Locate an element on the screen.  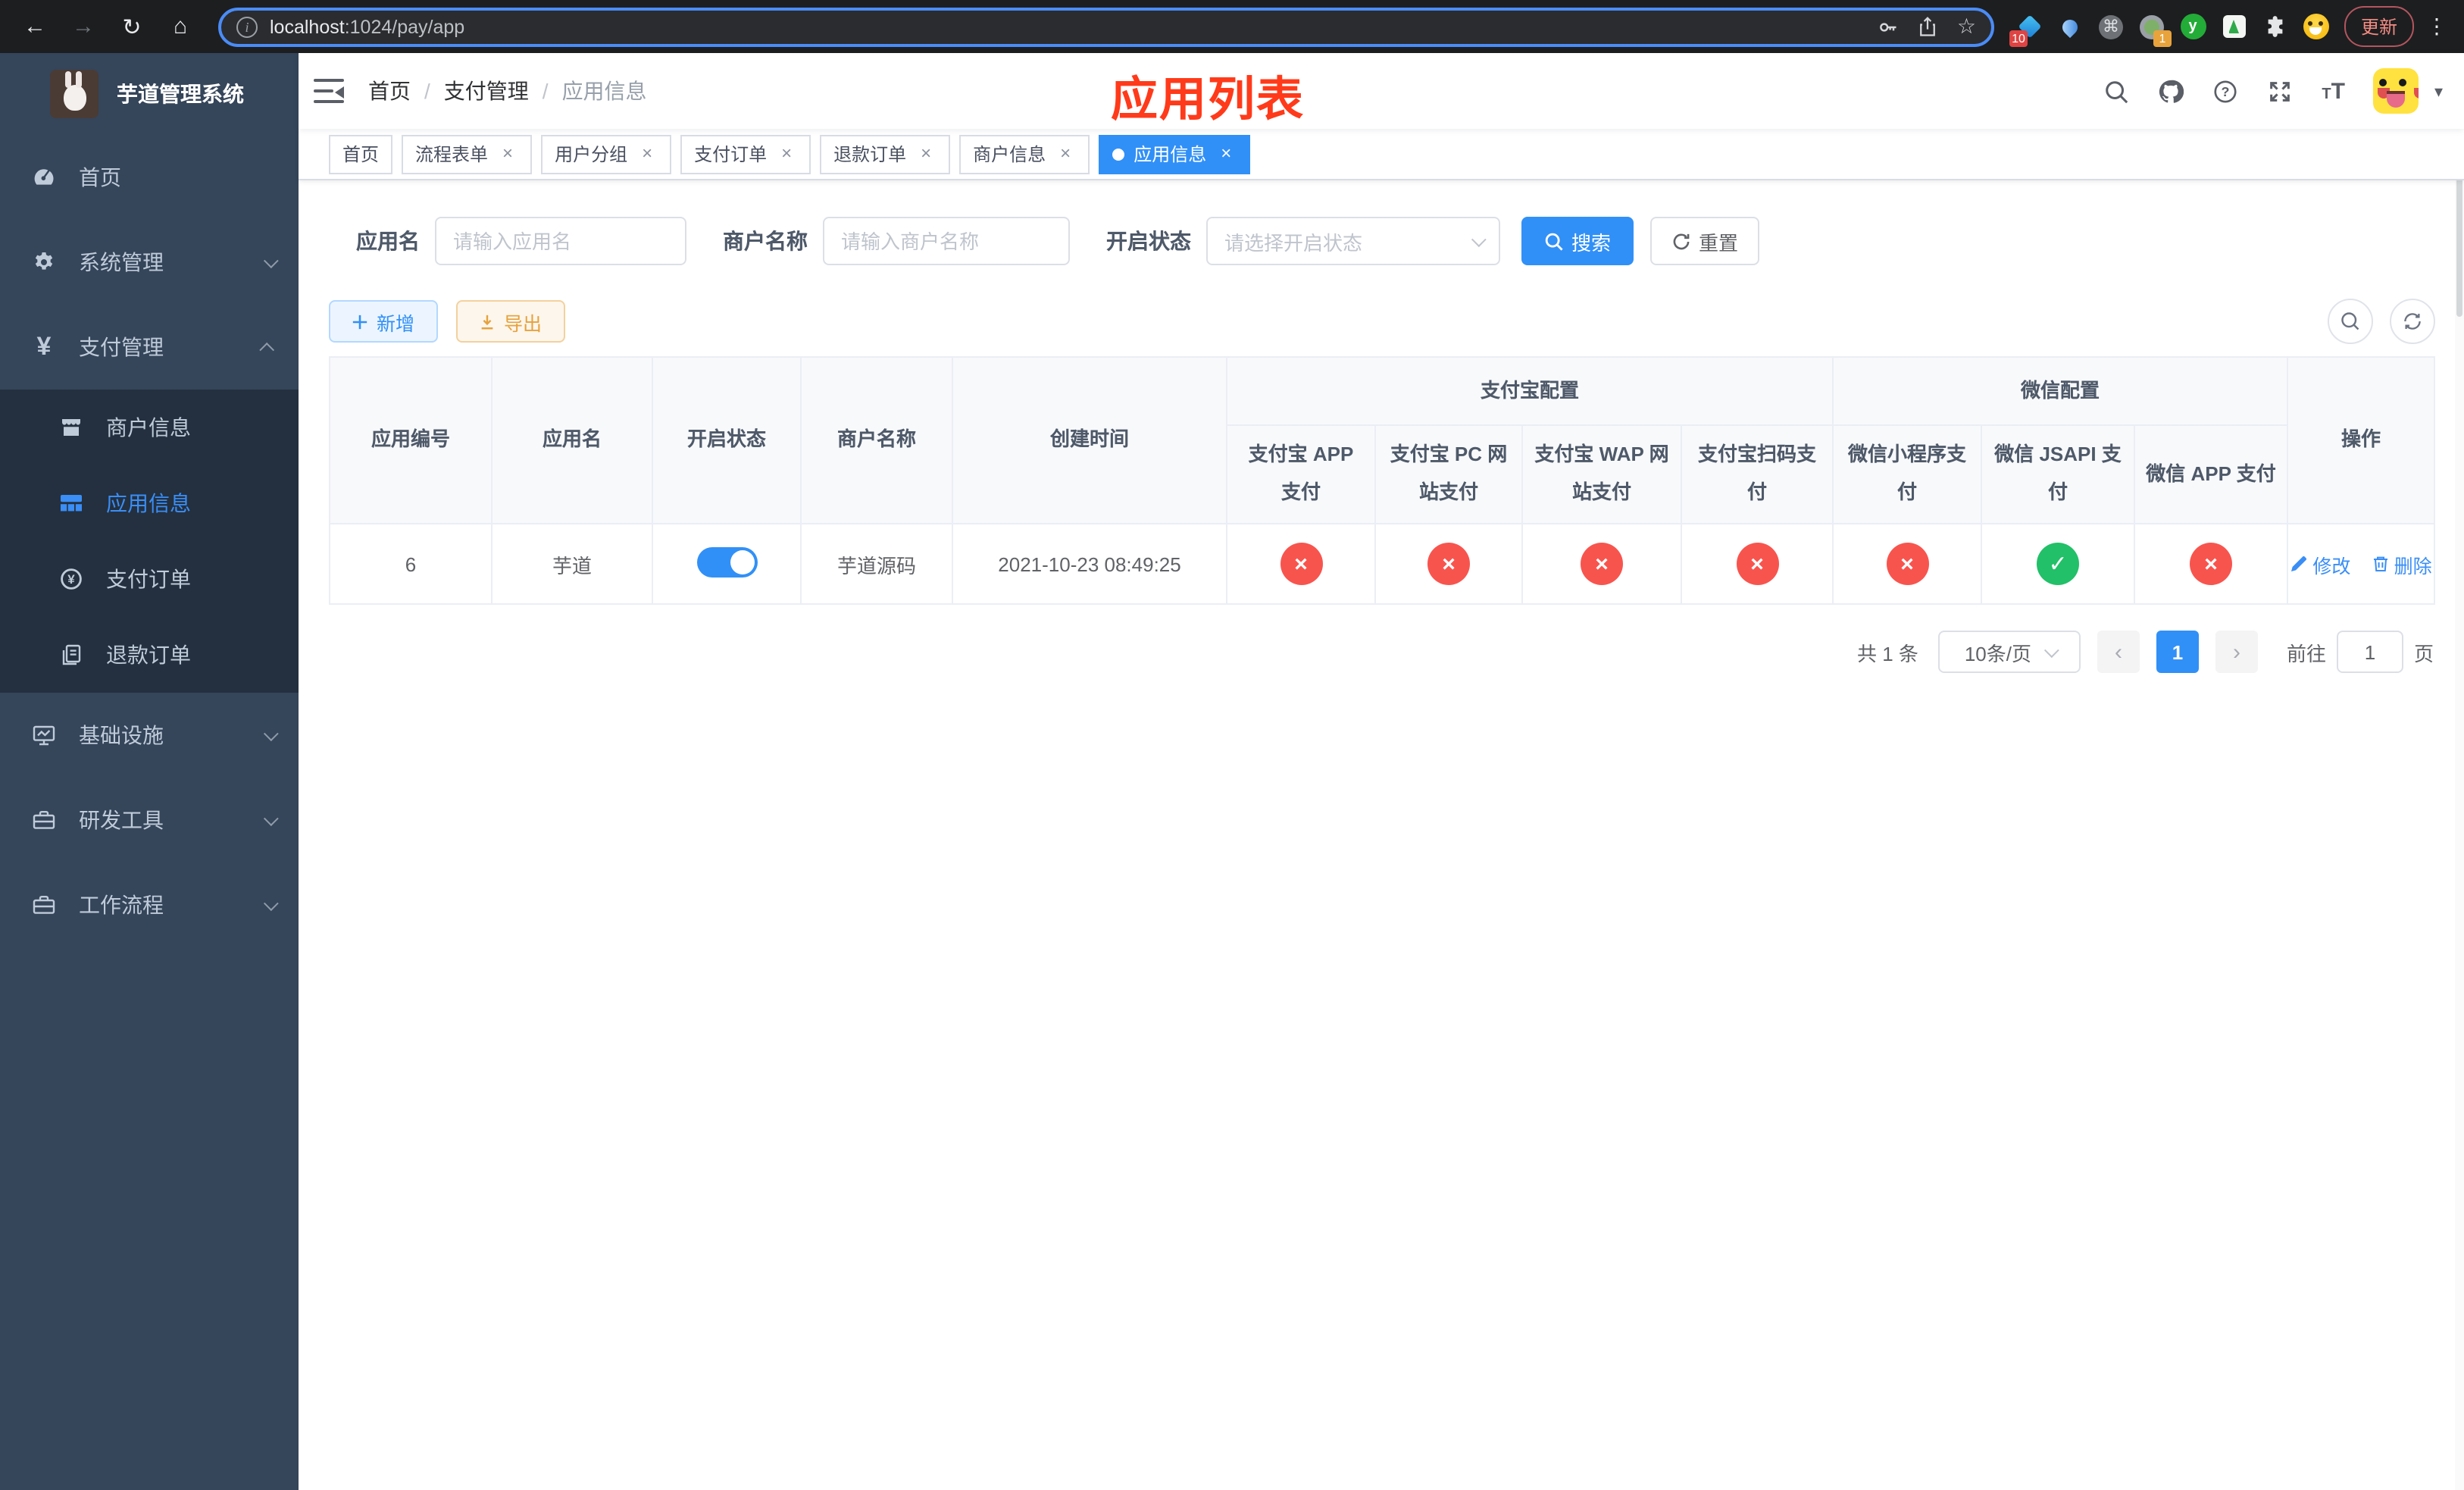
refresh-icon is located at coordinates (1681, 241).